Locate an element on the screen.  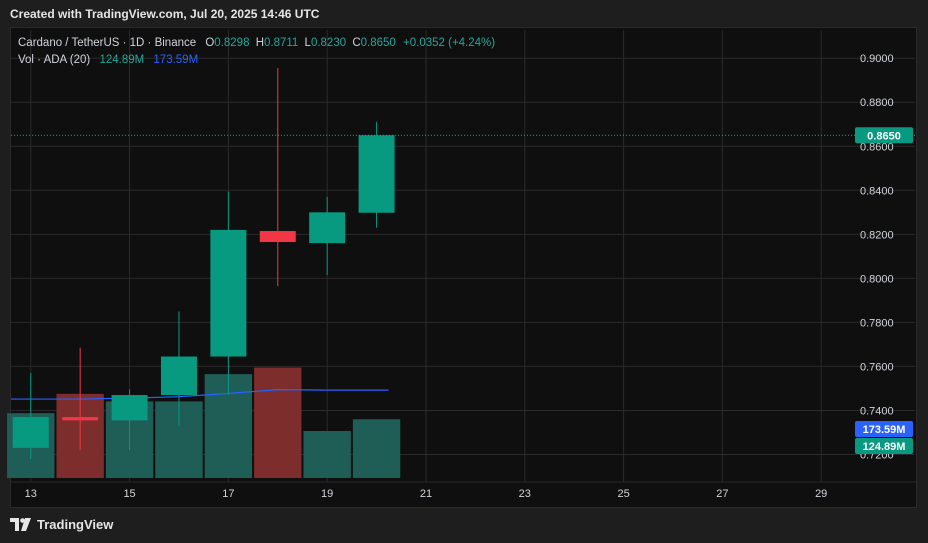
price-tick-label: 0.7600 is located at coordinates (877, 367).